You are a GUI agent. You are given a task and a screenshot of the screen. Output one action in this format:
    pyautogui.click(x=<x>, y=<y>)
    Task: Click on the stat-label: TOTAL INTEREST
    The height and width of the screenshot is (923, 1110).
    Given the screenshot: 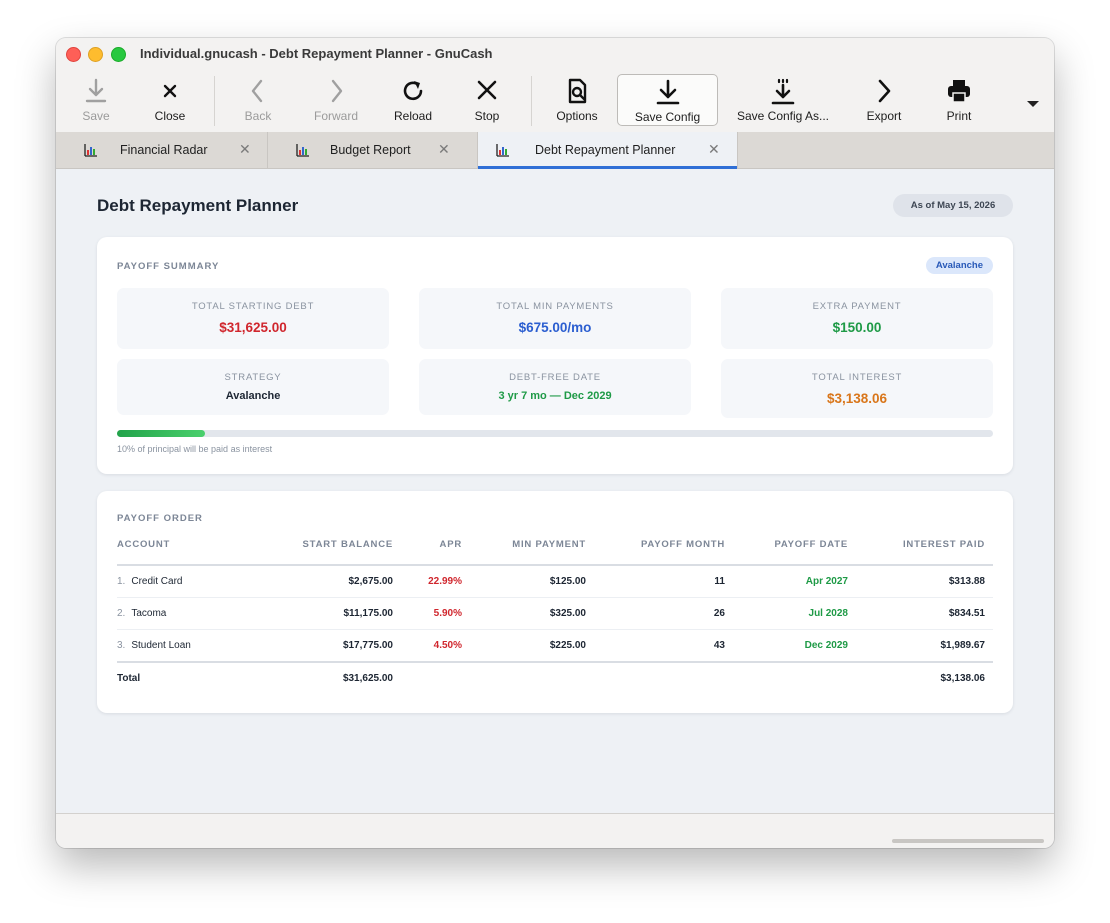 What is the action you would take?
    pyautogui.click(x=857, y=377)
    